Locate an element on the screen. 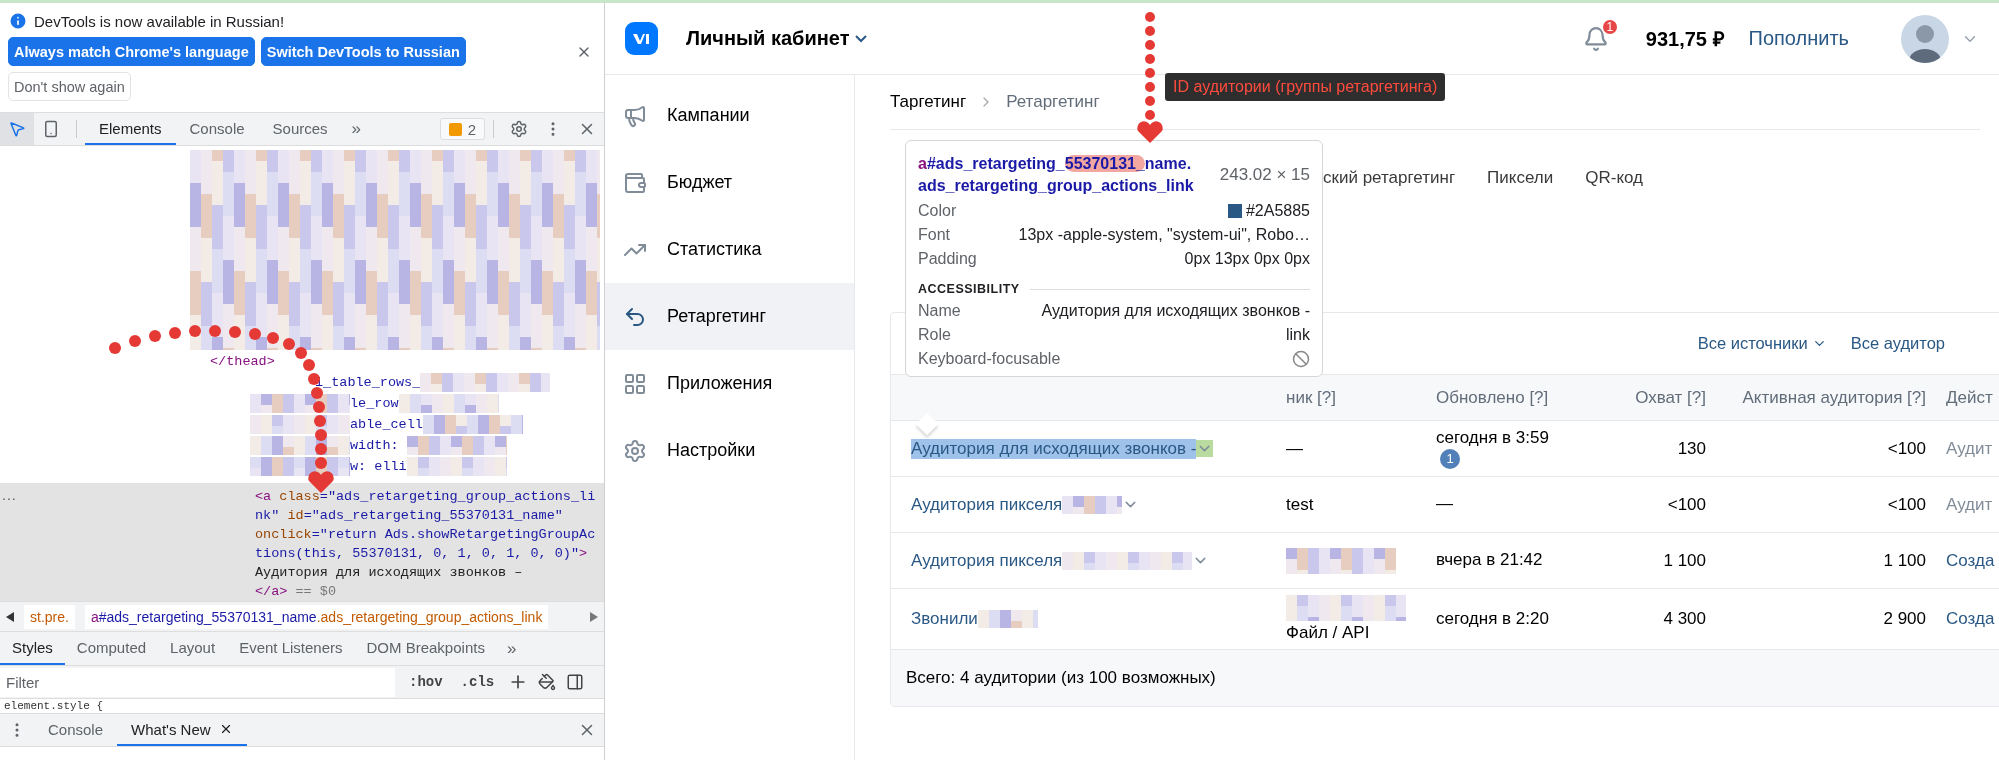 The height and width of the screenshot is (760, 1999). breadcrumb-item: Ретаргетинг is located at coordinates (1053, 102).